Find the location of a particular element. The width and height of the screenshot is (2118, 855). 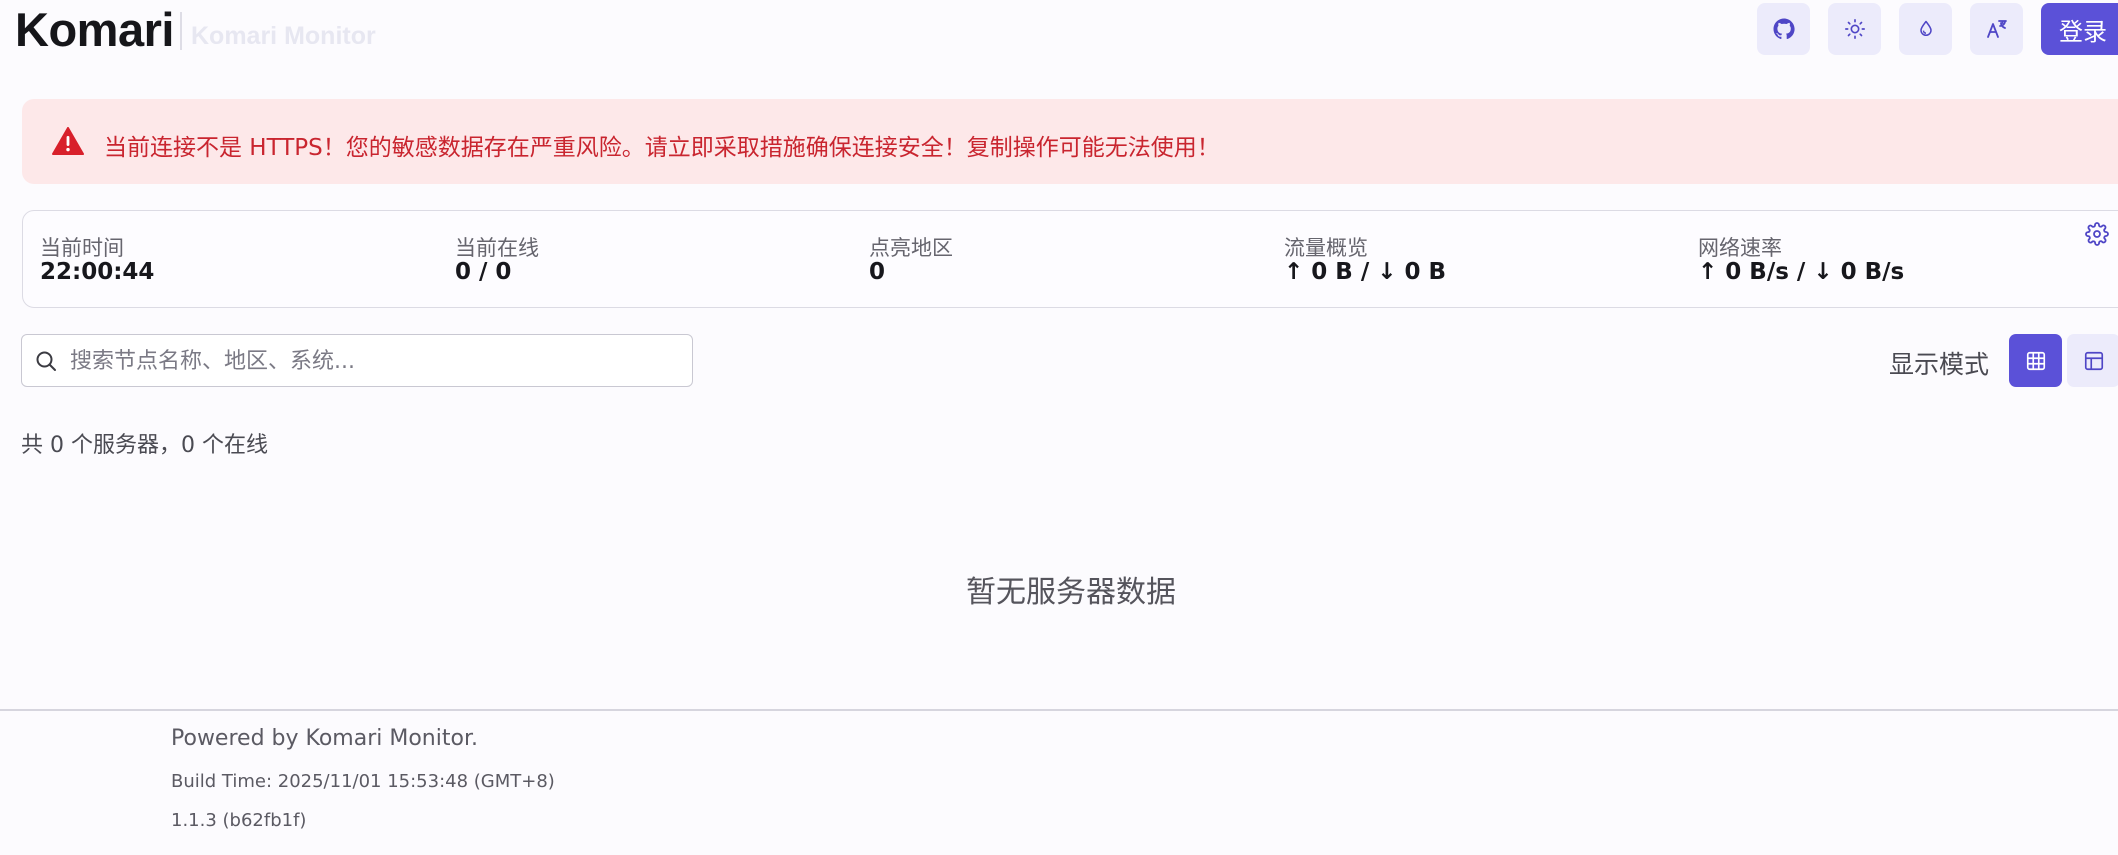

footer-divider is located at coordinates (1059, 710).